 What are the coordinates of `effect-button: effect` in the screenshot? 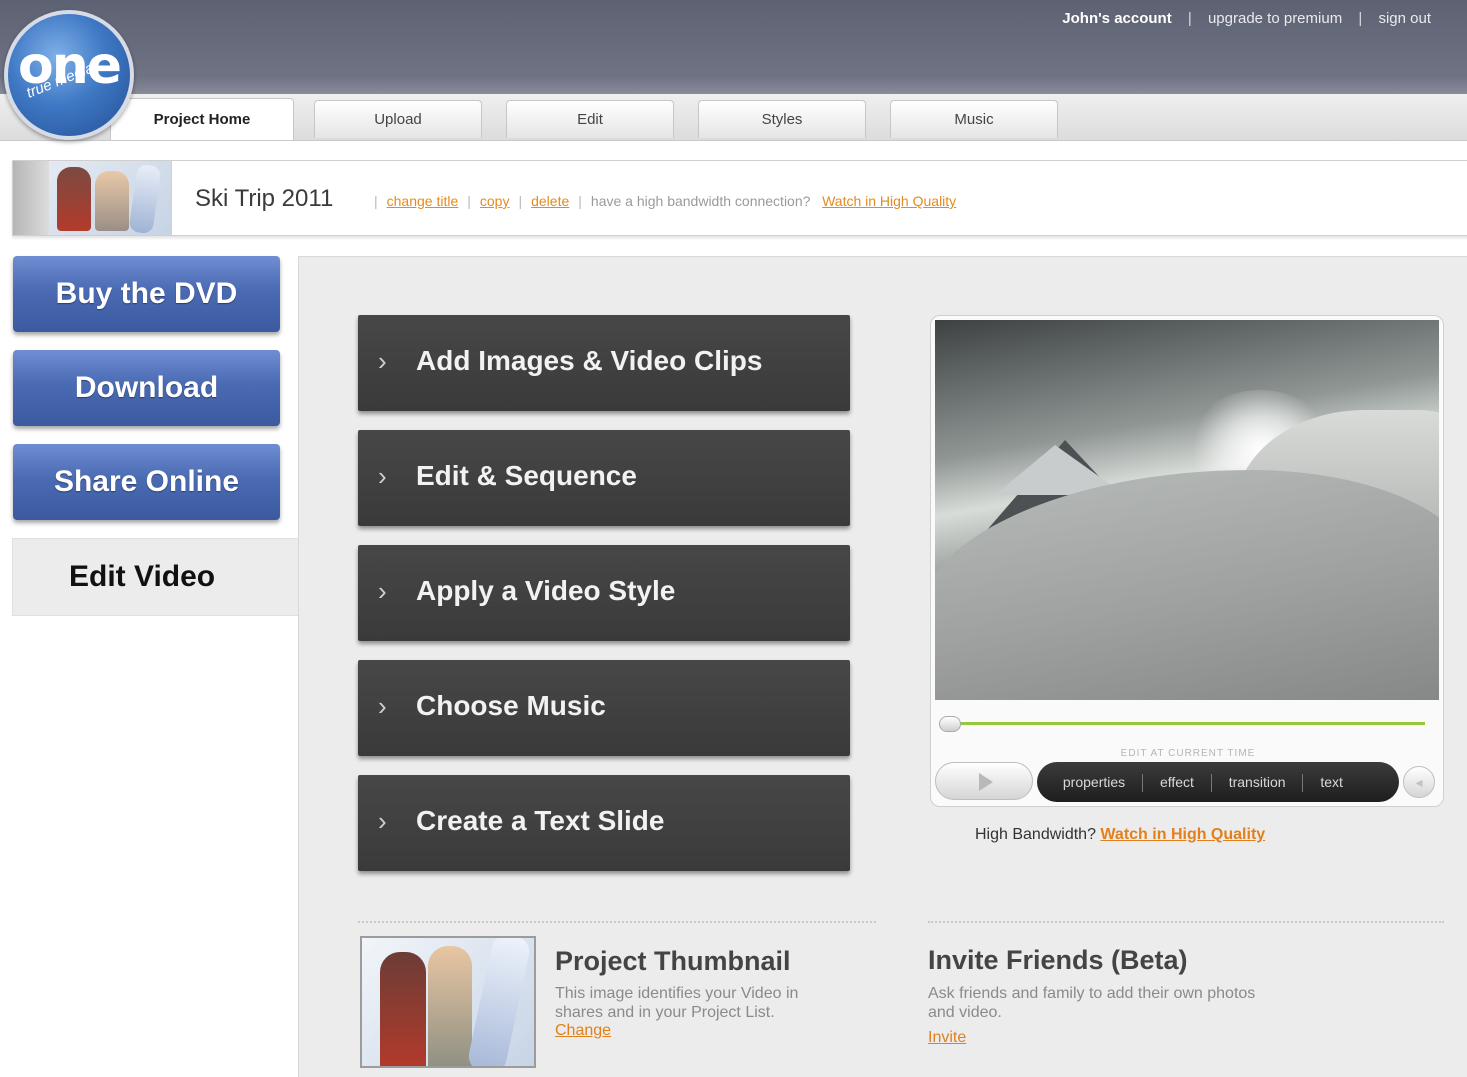 It's located at (1177, 782).